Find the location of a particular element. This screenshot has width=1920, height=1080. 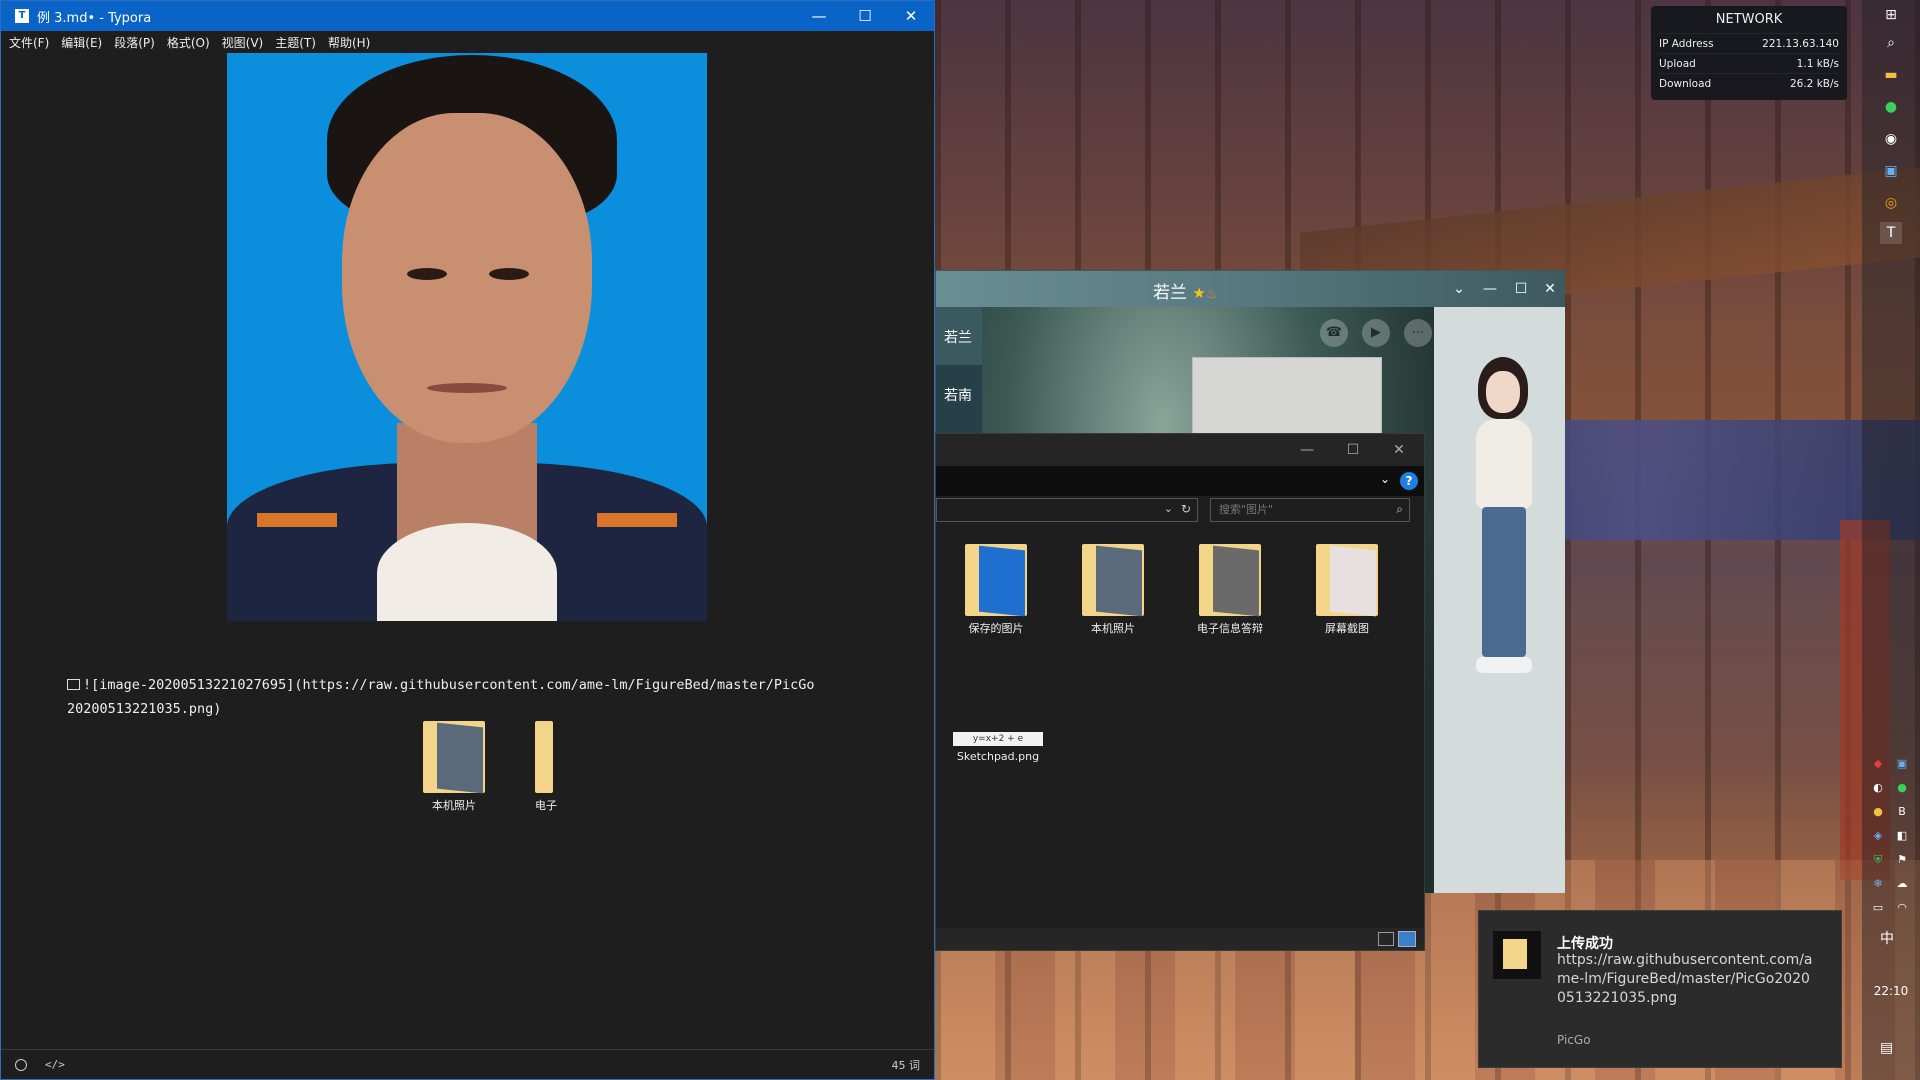

row-label: Download is located at coordinates (1685, 84).